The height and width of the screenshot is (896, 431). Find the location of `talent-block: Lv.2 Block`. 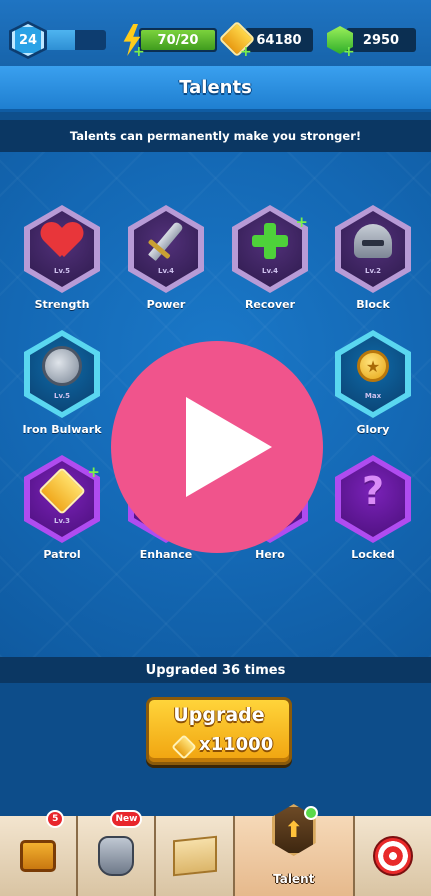

talent-block: Lv.2 Block is located at coordinates (373, 261).